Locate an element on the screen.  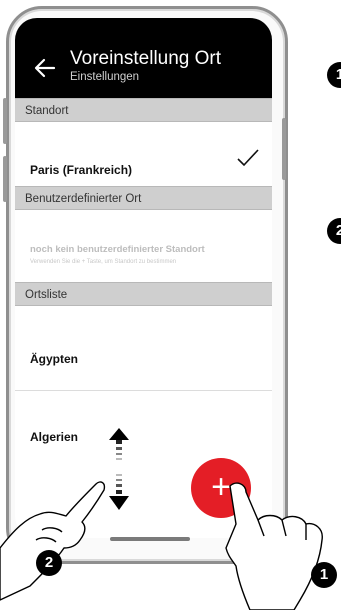
list-item-label: Ägypten is located at coordinates (54, 359).